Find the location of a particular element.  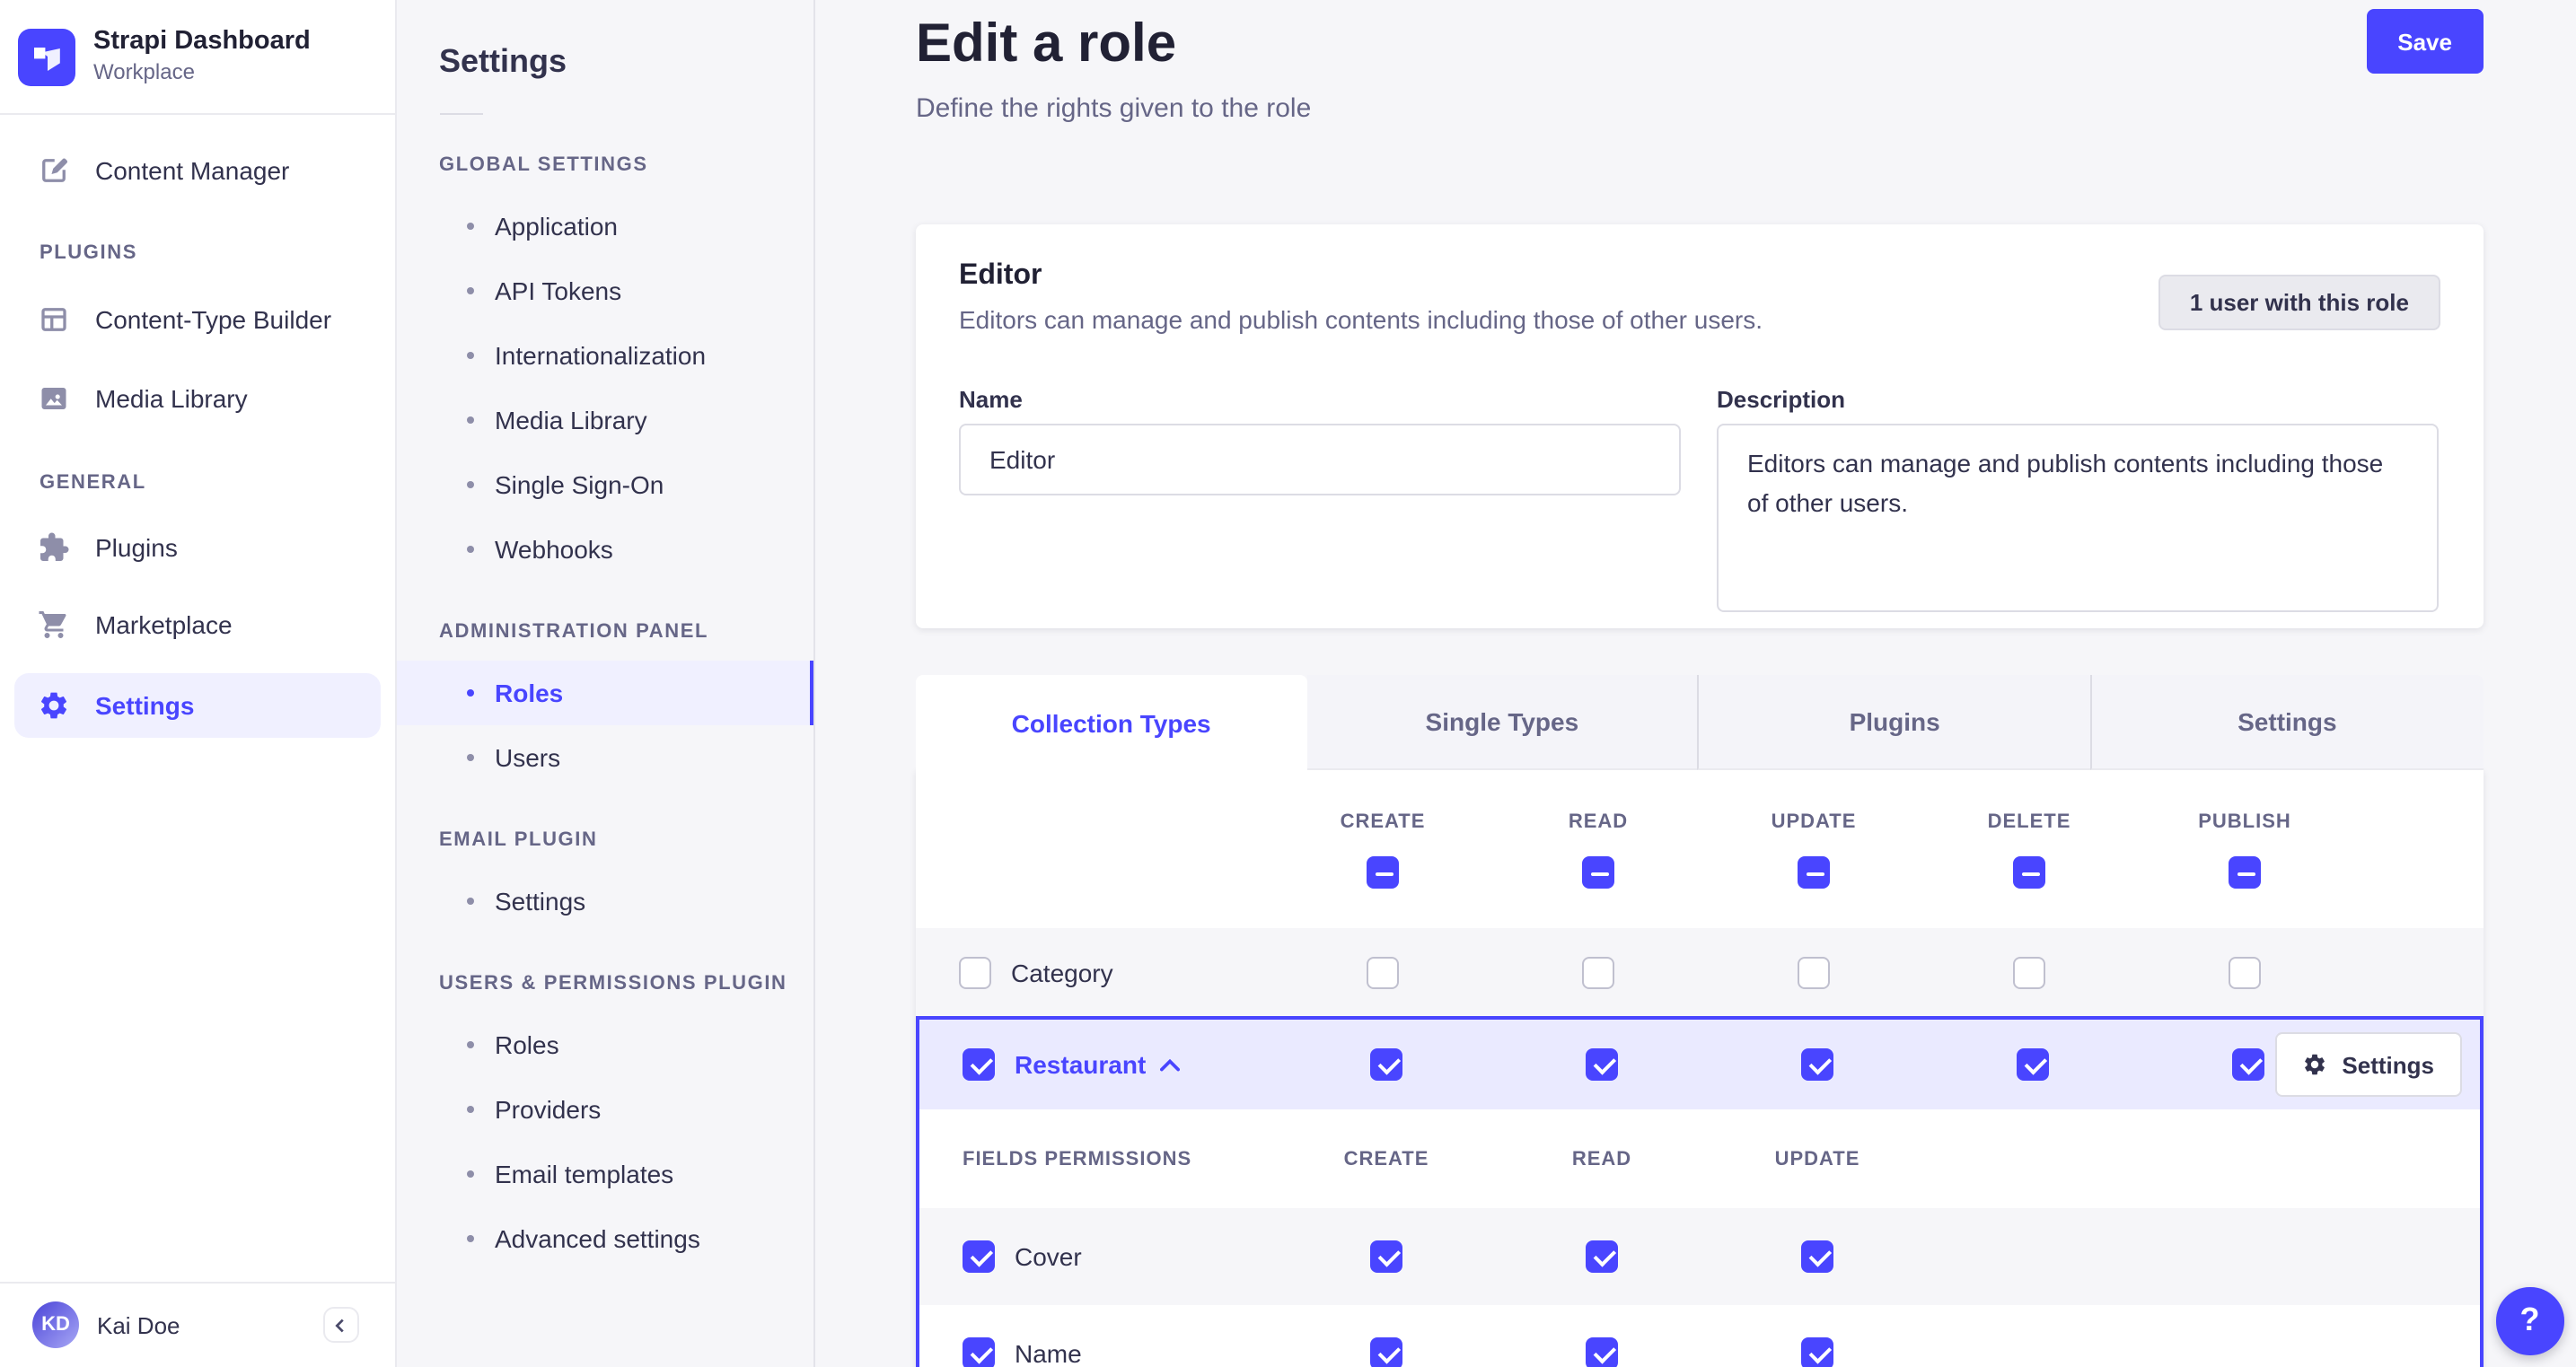

subnav-item-media-library: Media Library is located at coordinates (604, 420).